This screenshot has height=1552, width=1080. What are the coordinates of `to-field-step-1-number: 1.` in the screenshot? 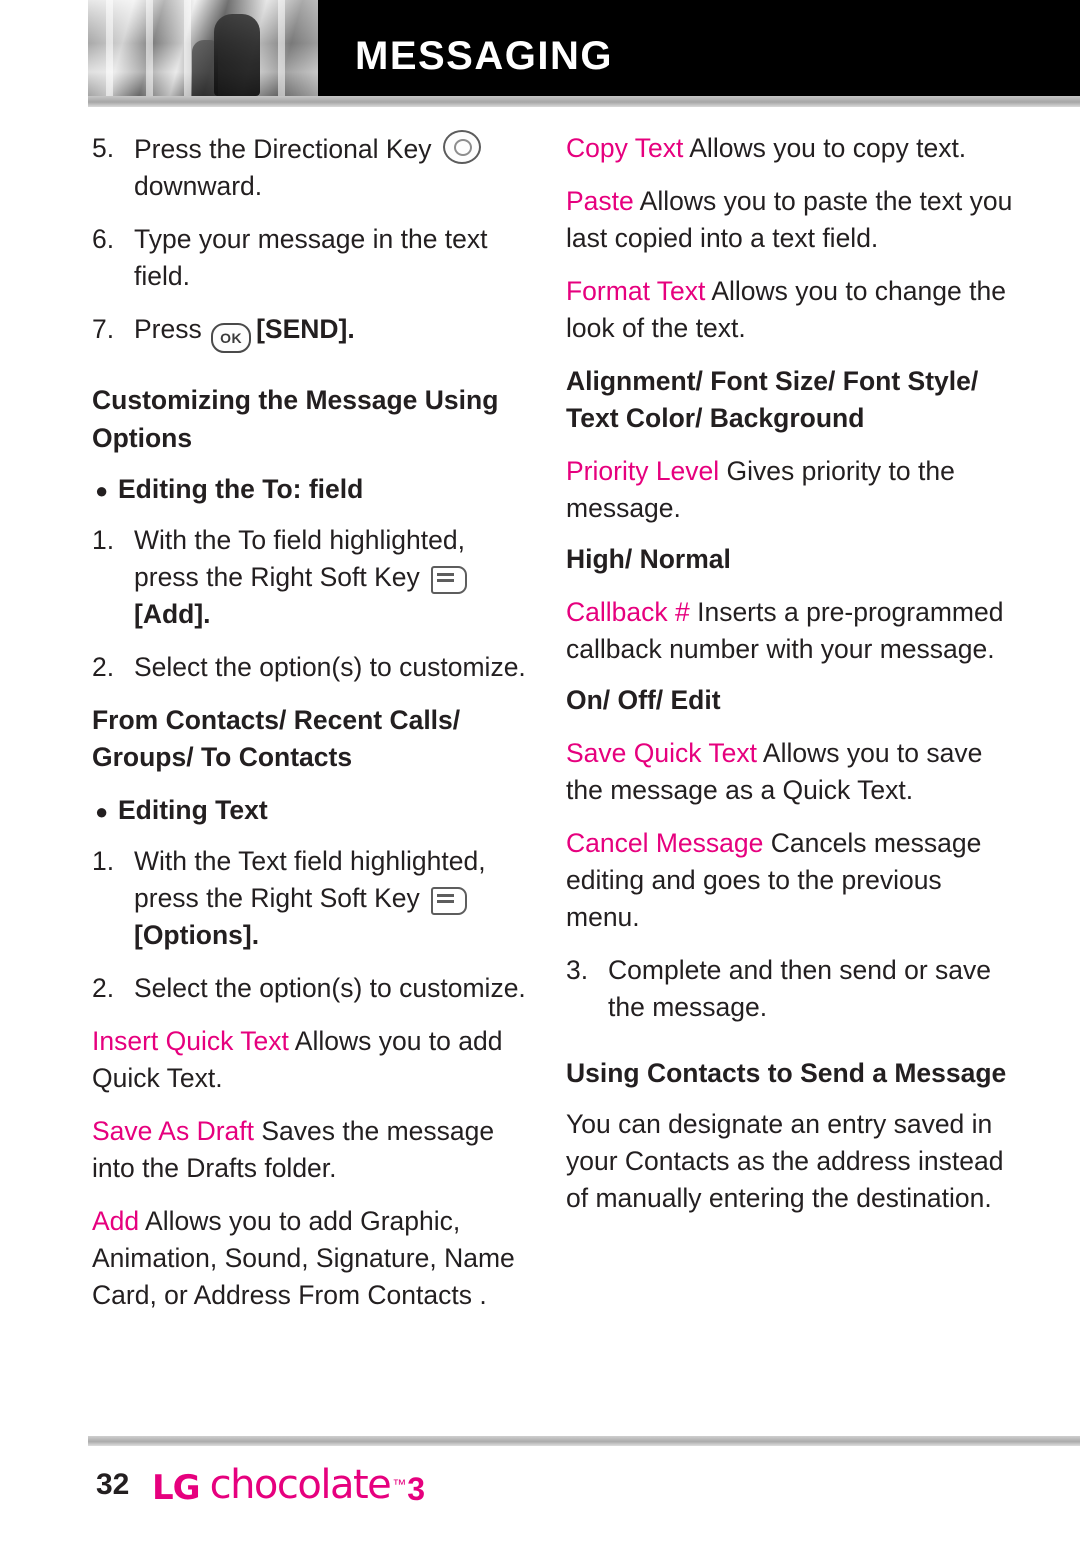 It's located at (103, 540).